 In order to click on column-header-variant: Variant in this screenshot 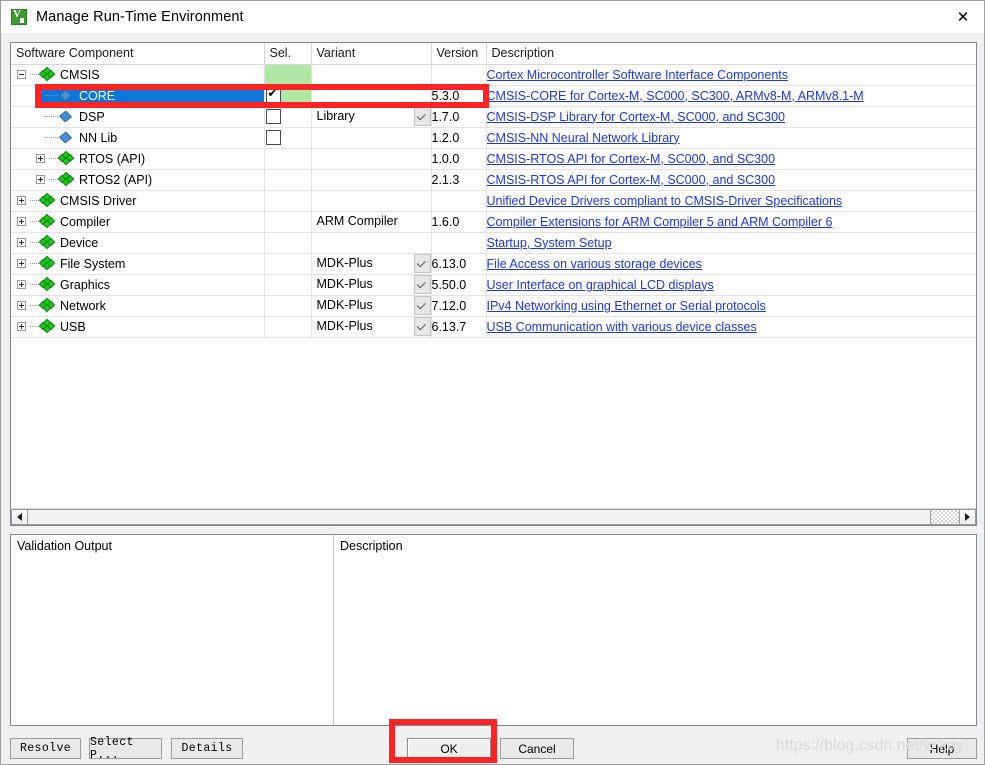, I will do `click(371, 54)`.